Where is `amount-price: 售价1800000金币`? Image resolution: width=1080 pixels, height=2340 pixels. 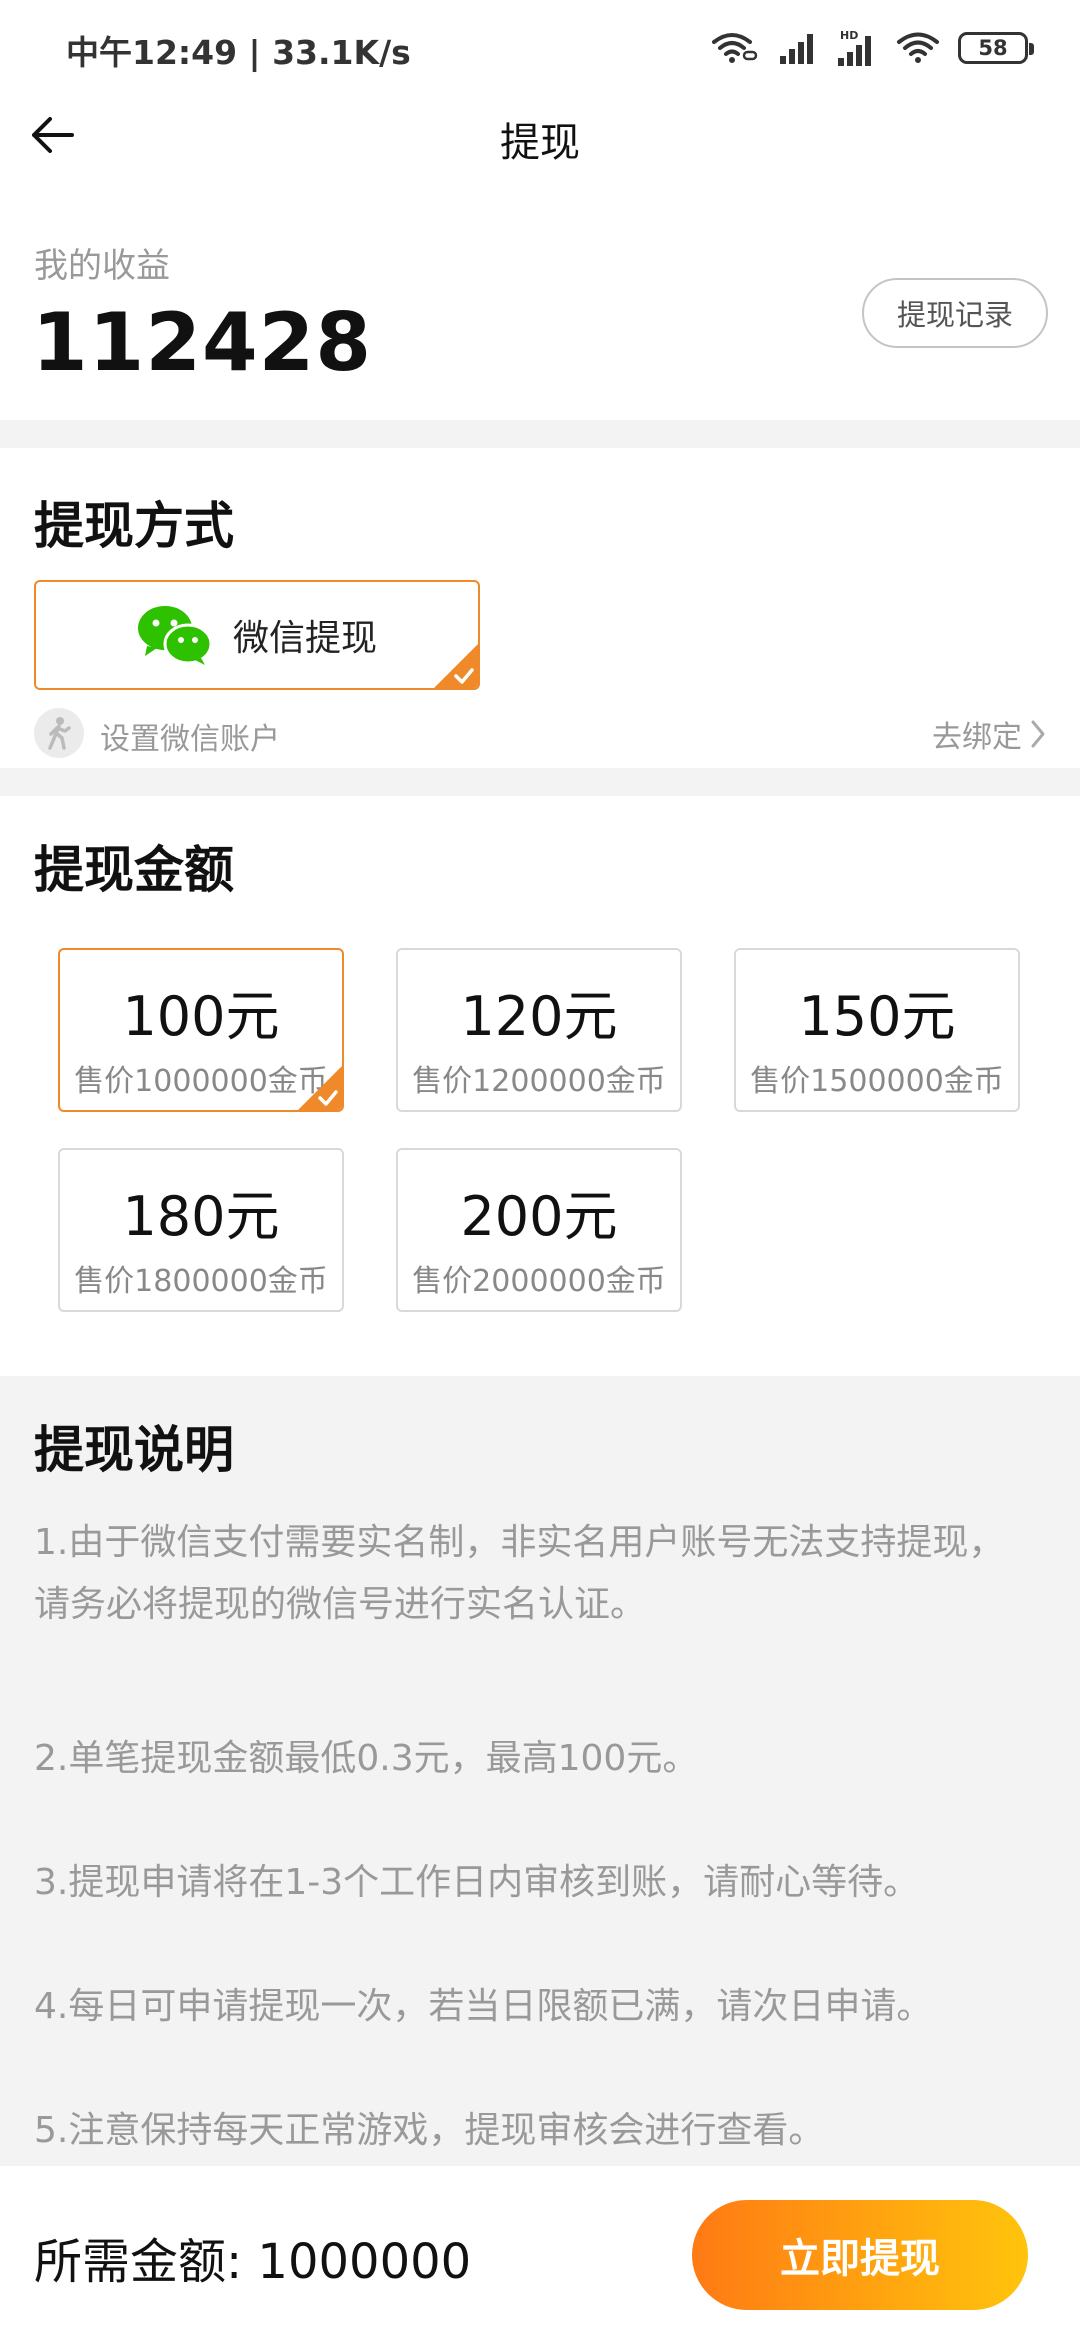
amount-price: 售价1800000金币 is located at coordinates (201, 1281).